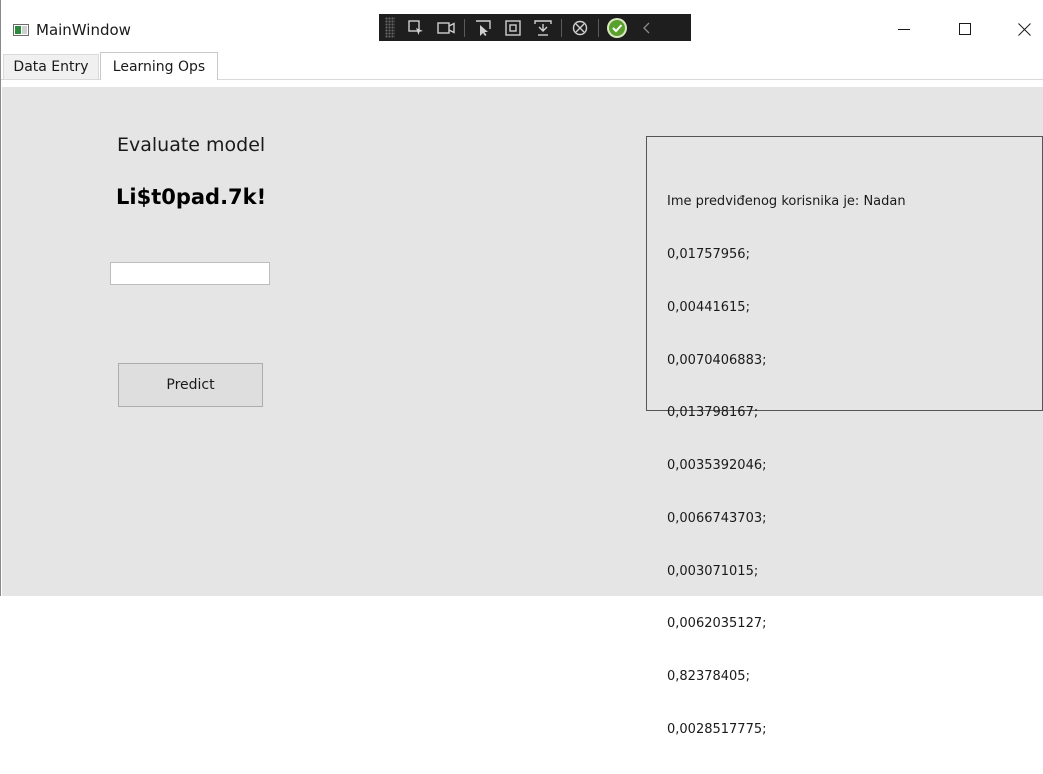 Image resolution: width=1043 pixels, height=774 pixels. Describe the element at coordinates (83, 30) in the screenshot. I see `window-title: MainWindow` at that location.